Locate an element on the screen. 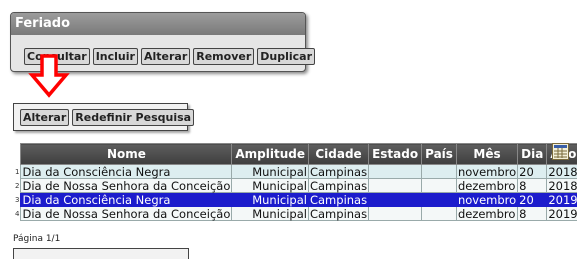 The image size is (577, 259). column-header-nome: Nome is located at coordinates (126, 154).